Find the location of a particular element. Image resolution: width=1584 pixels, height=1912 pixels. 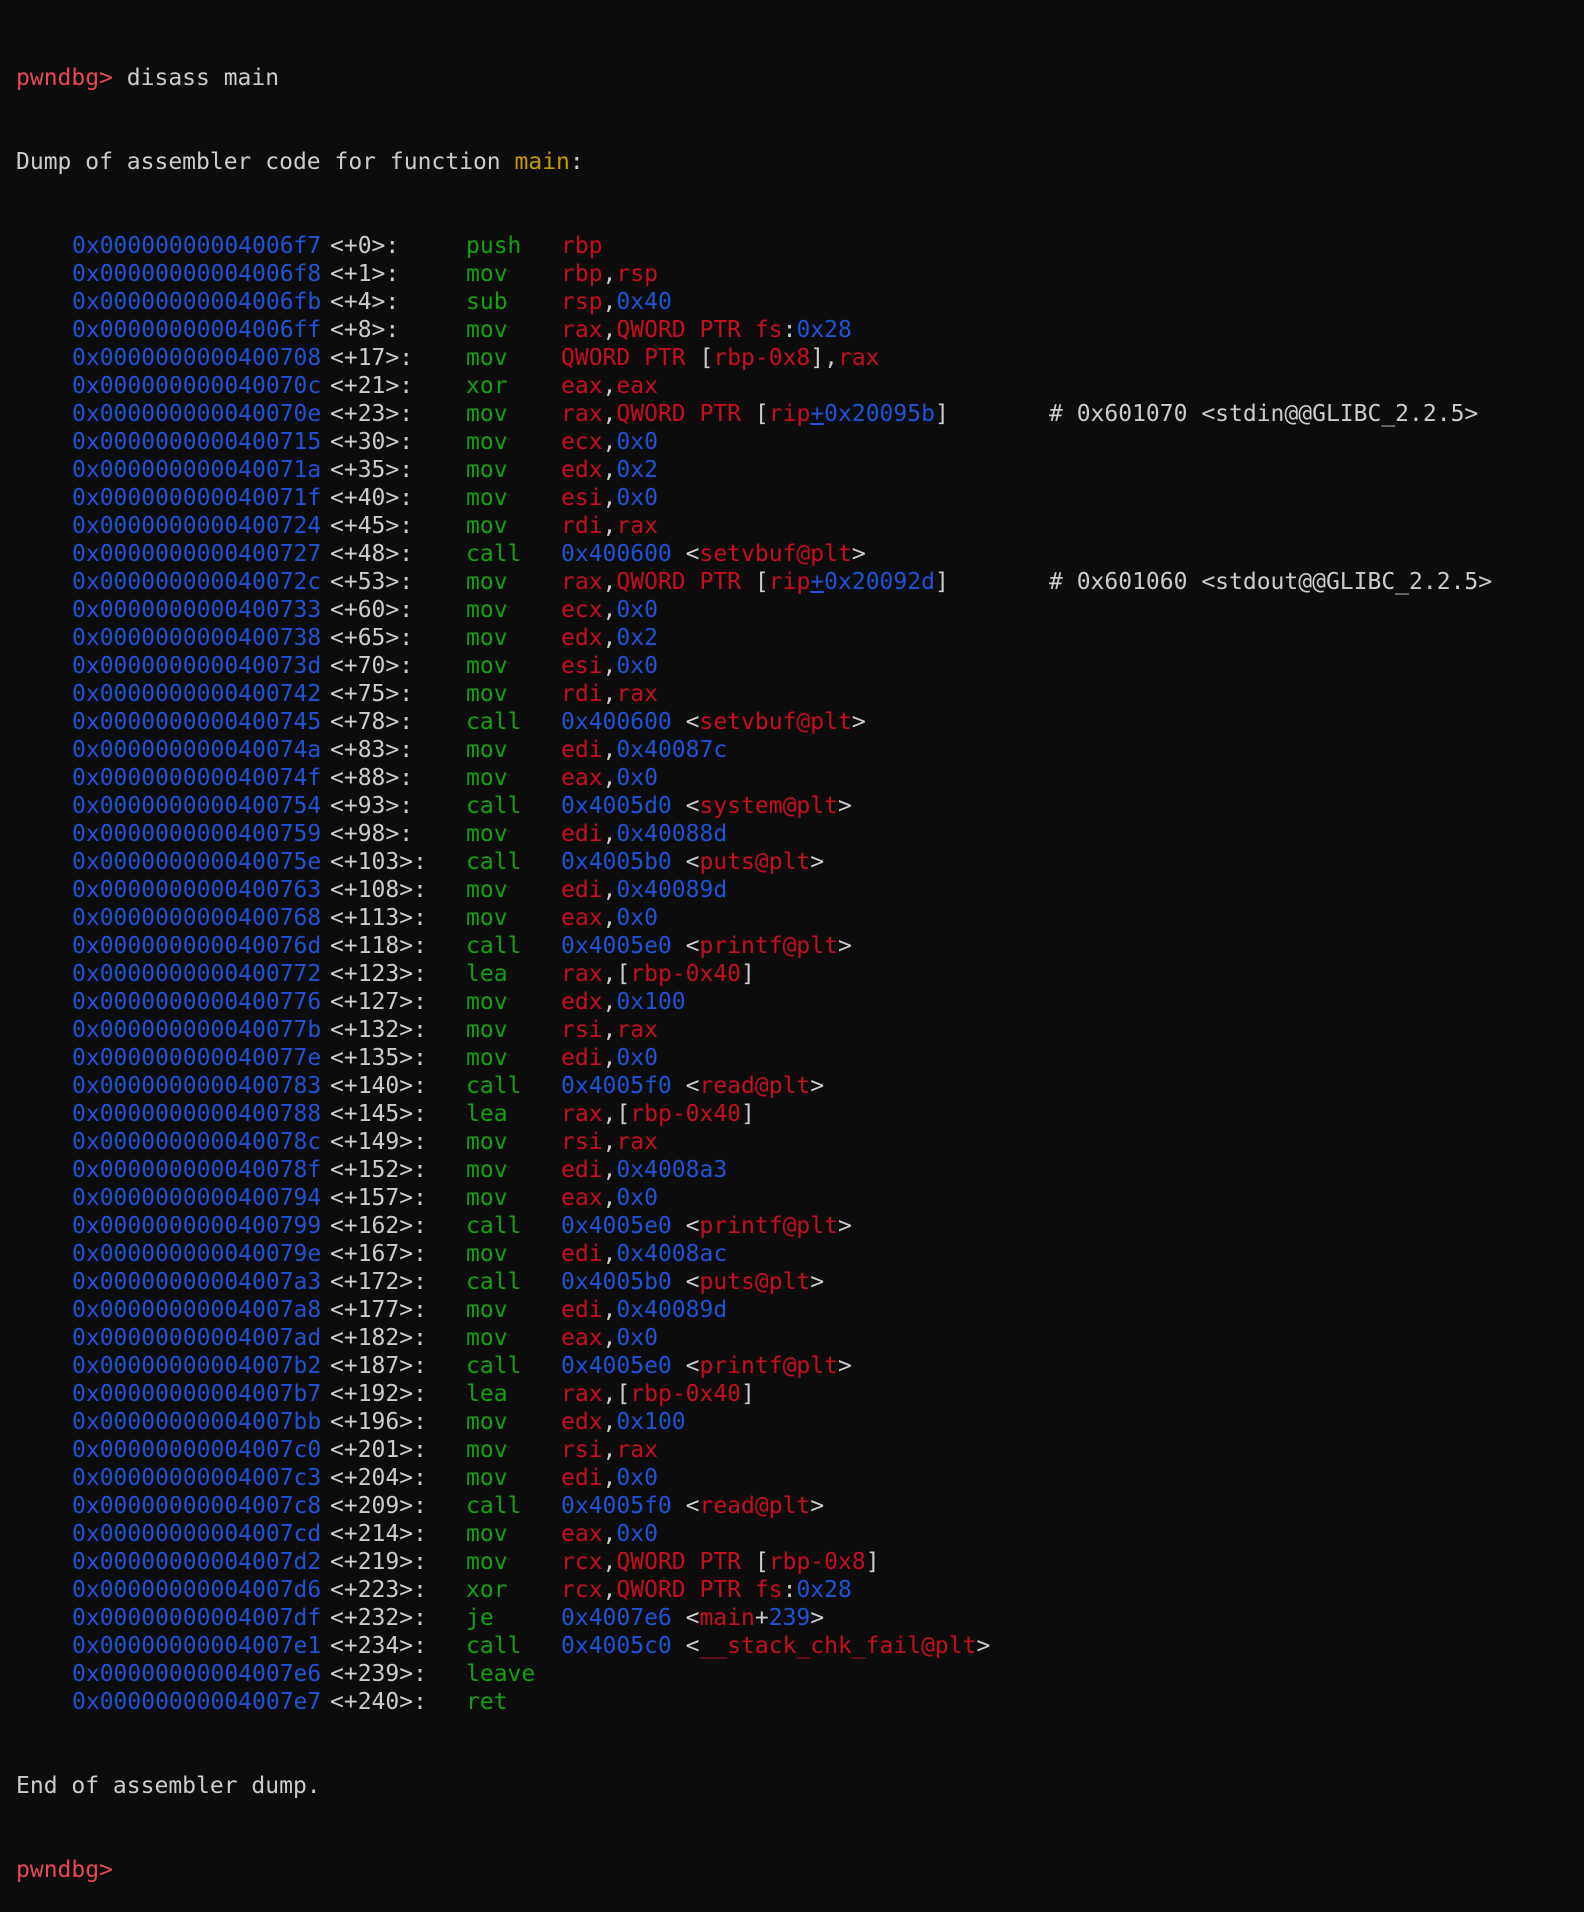

instruction-offset: <+123>: is located at coordinates (378, 974).